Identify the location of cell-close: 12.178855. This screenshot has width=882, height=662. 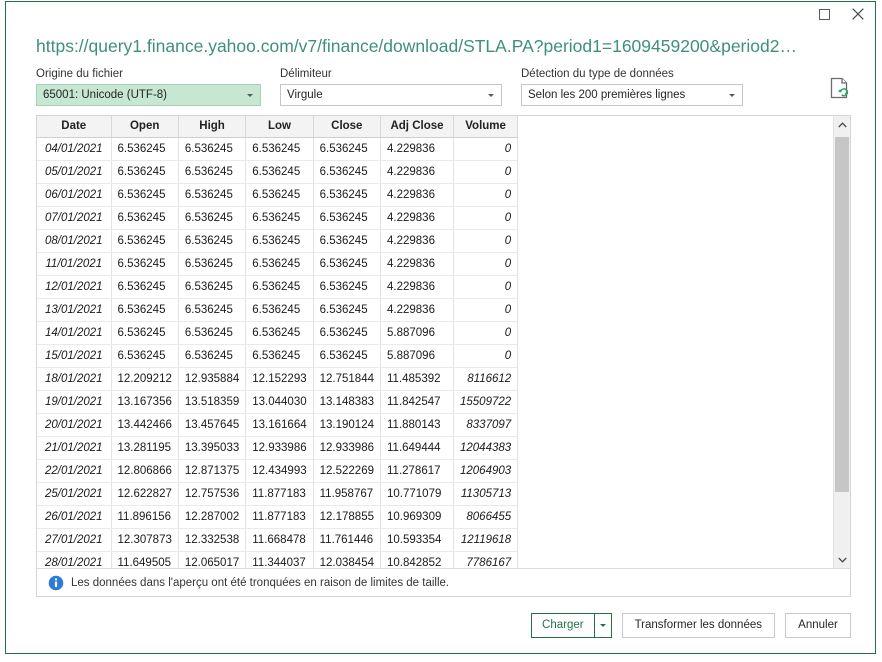
(347, 517).